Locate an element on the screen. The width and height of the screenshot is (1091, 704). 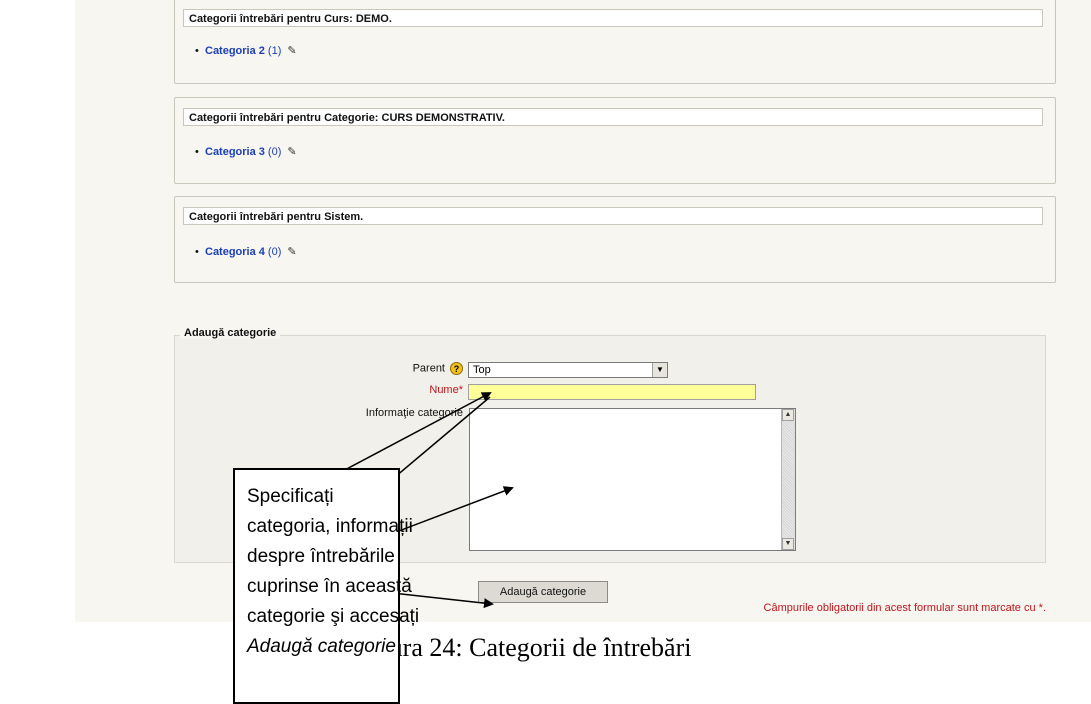
callout-line: despre întrebările is located at coordinates (321, 556).